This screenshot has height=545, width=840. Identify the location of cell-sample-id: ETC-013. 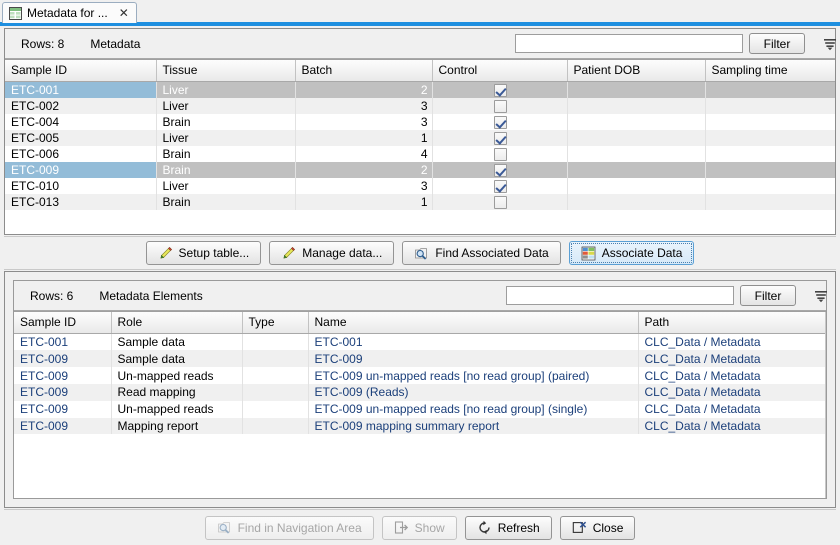
(81, 201).